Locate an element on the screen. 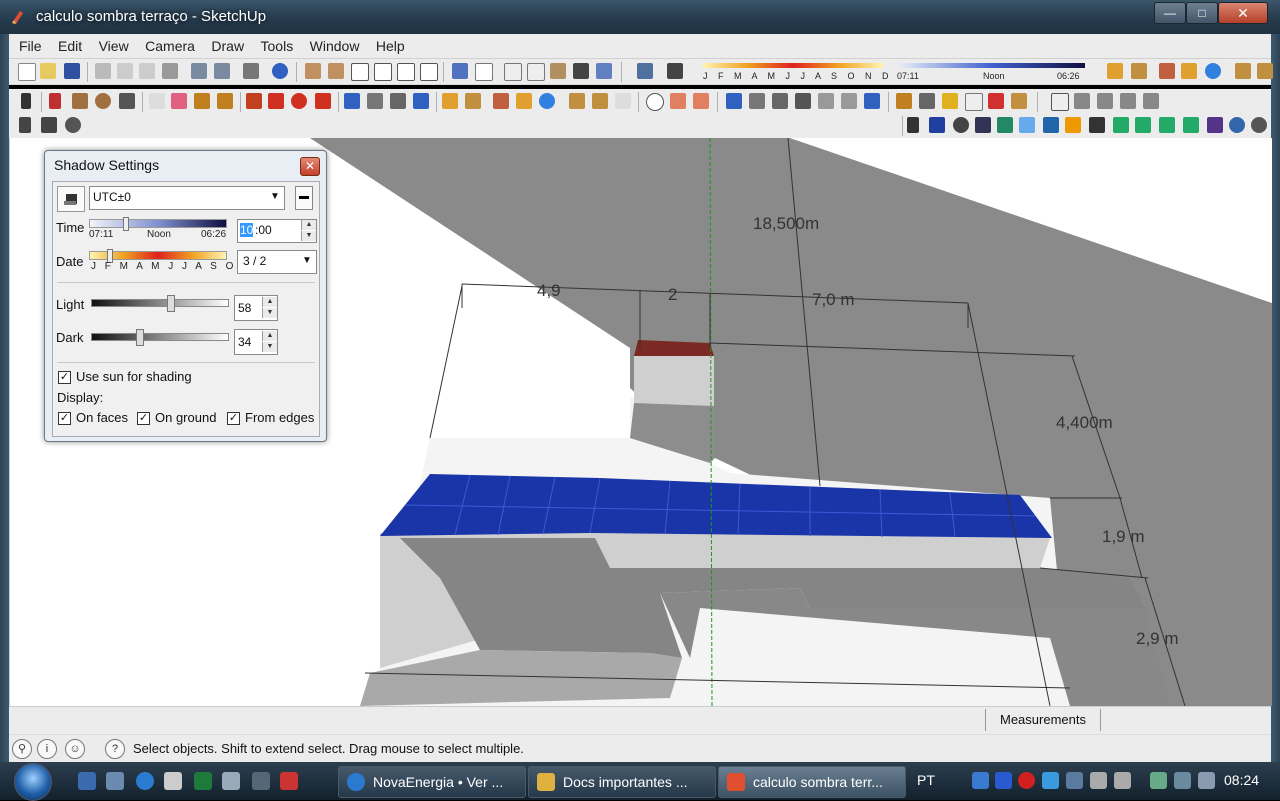 The height and width of the screenshot is (801, 1280). right-view-icon is located at coordinates (383, 72).